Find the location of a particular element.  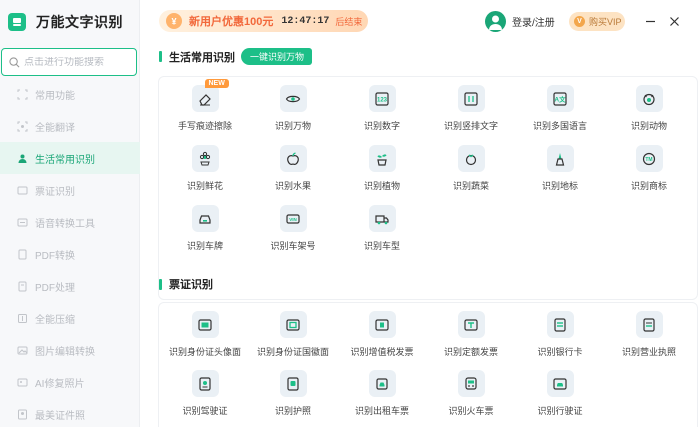

tool-driver-license: 识别驾驶证 is located at coordinates (205, 393).